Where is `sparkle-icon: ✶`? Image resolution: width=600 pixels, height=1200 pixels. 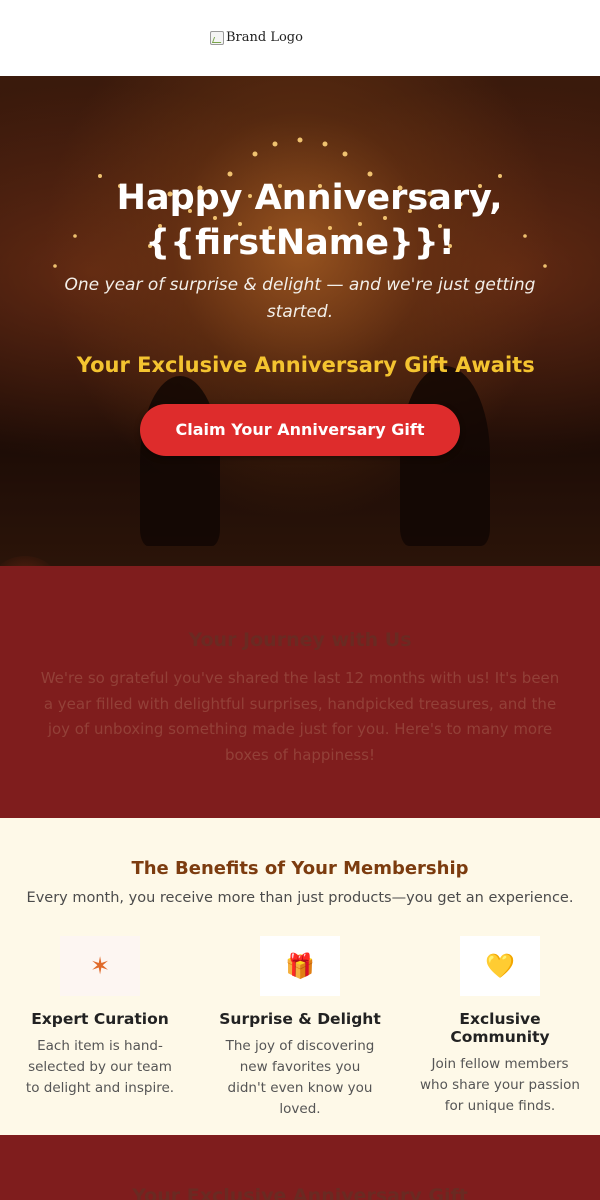
sparkle-icon: ✶ is located at coordinates (100, 966).